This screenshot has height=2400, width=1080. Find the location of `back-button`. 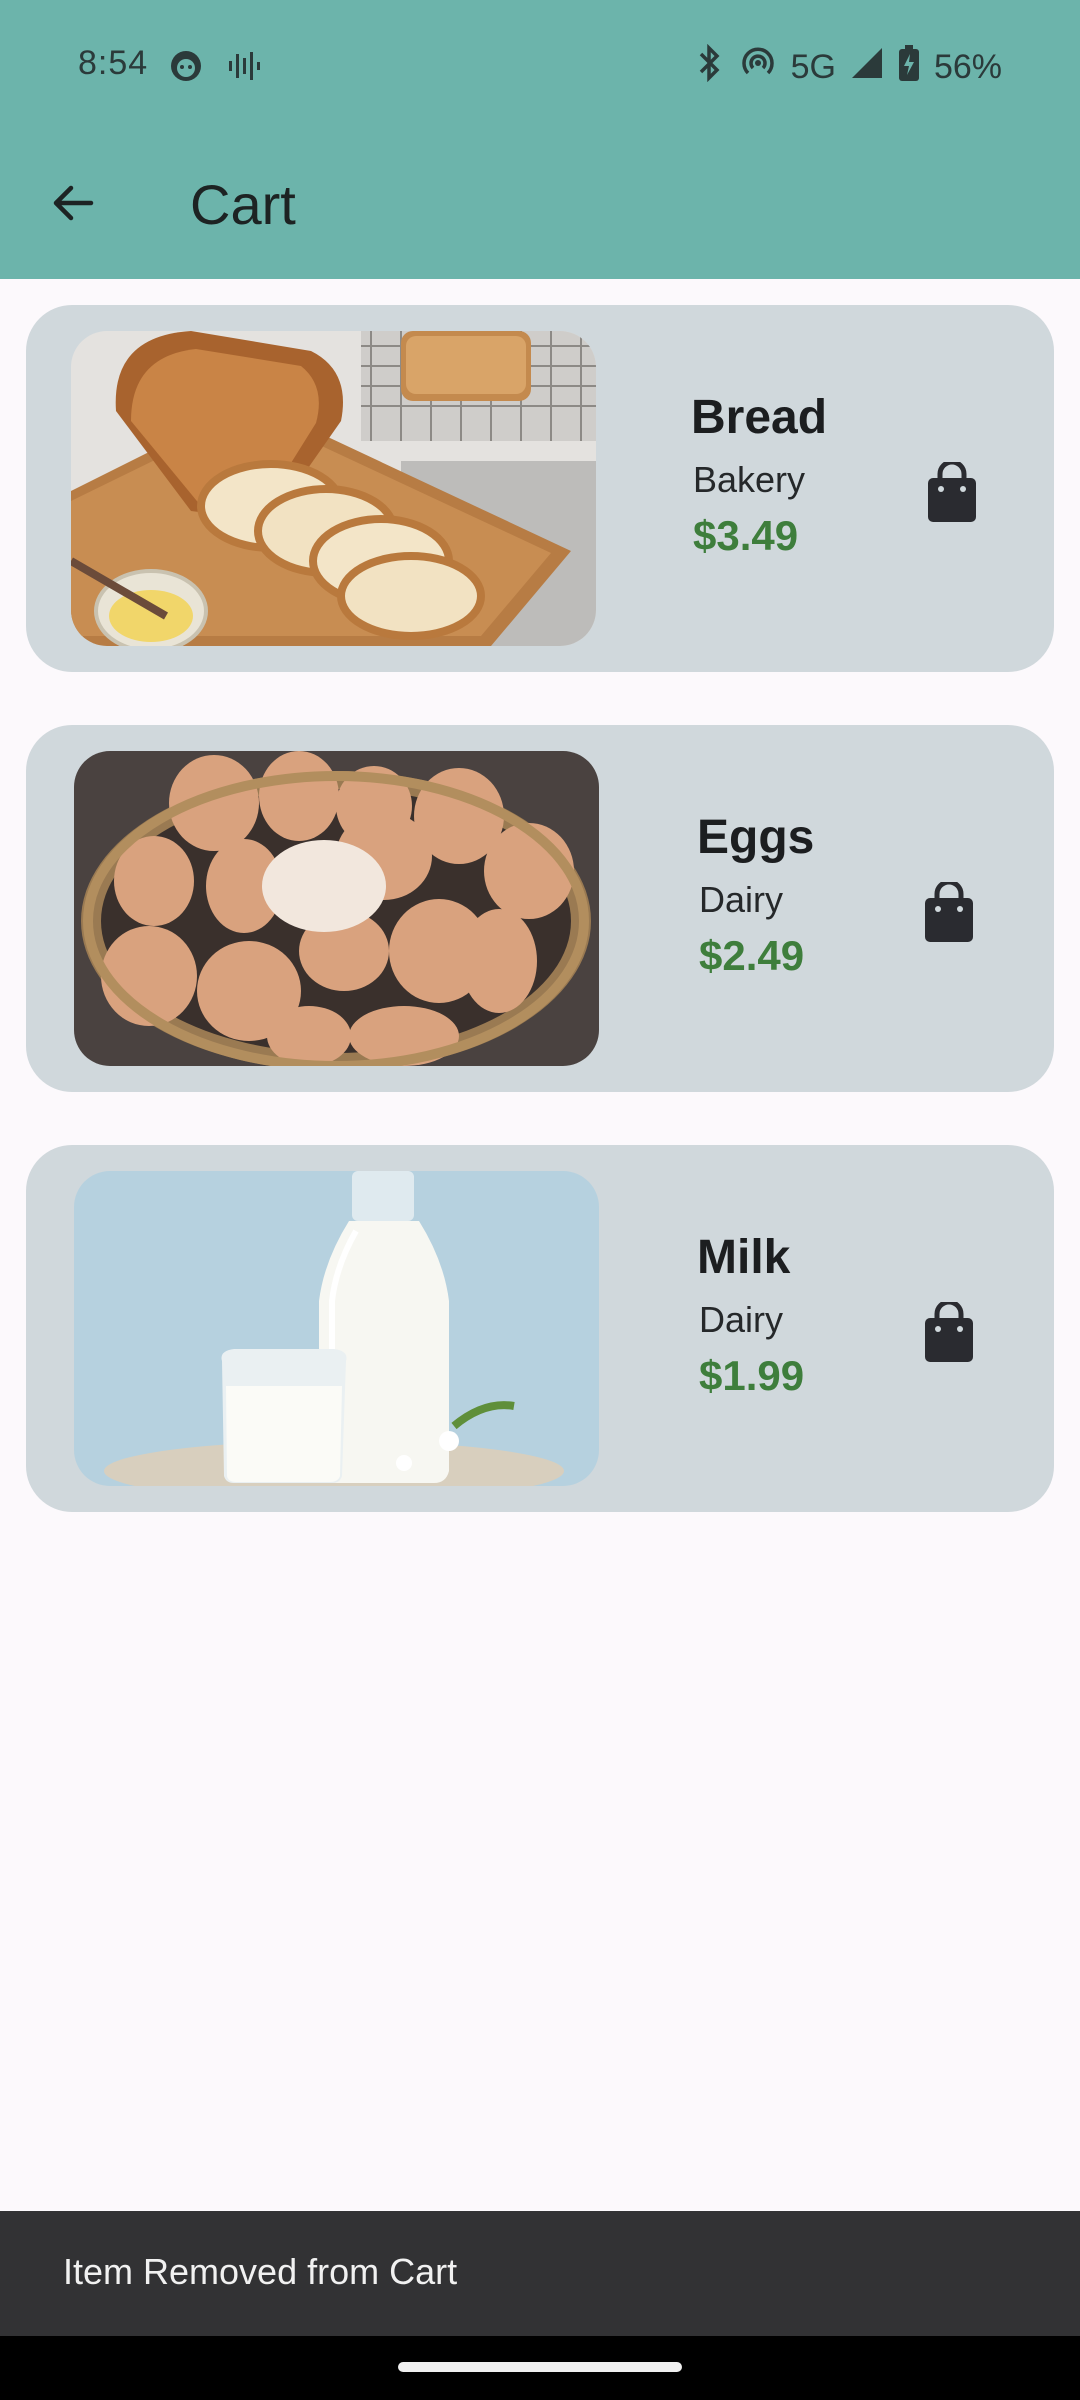

back-button is located at coordinates (73, 203).